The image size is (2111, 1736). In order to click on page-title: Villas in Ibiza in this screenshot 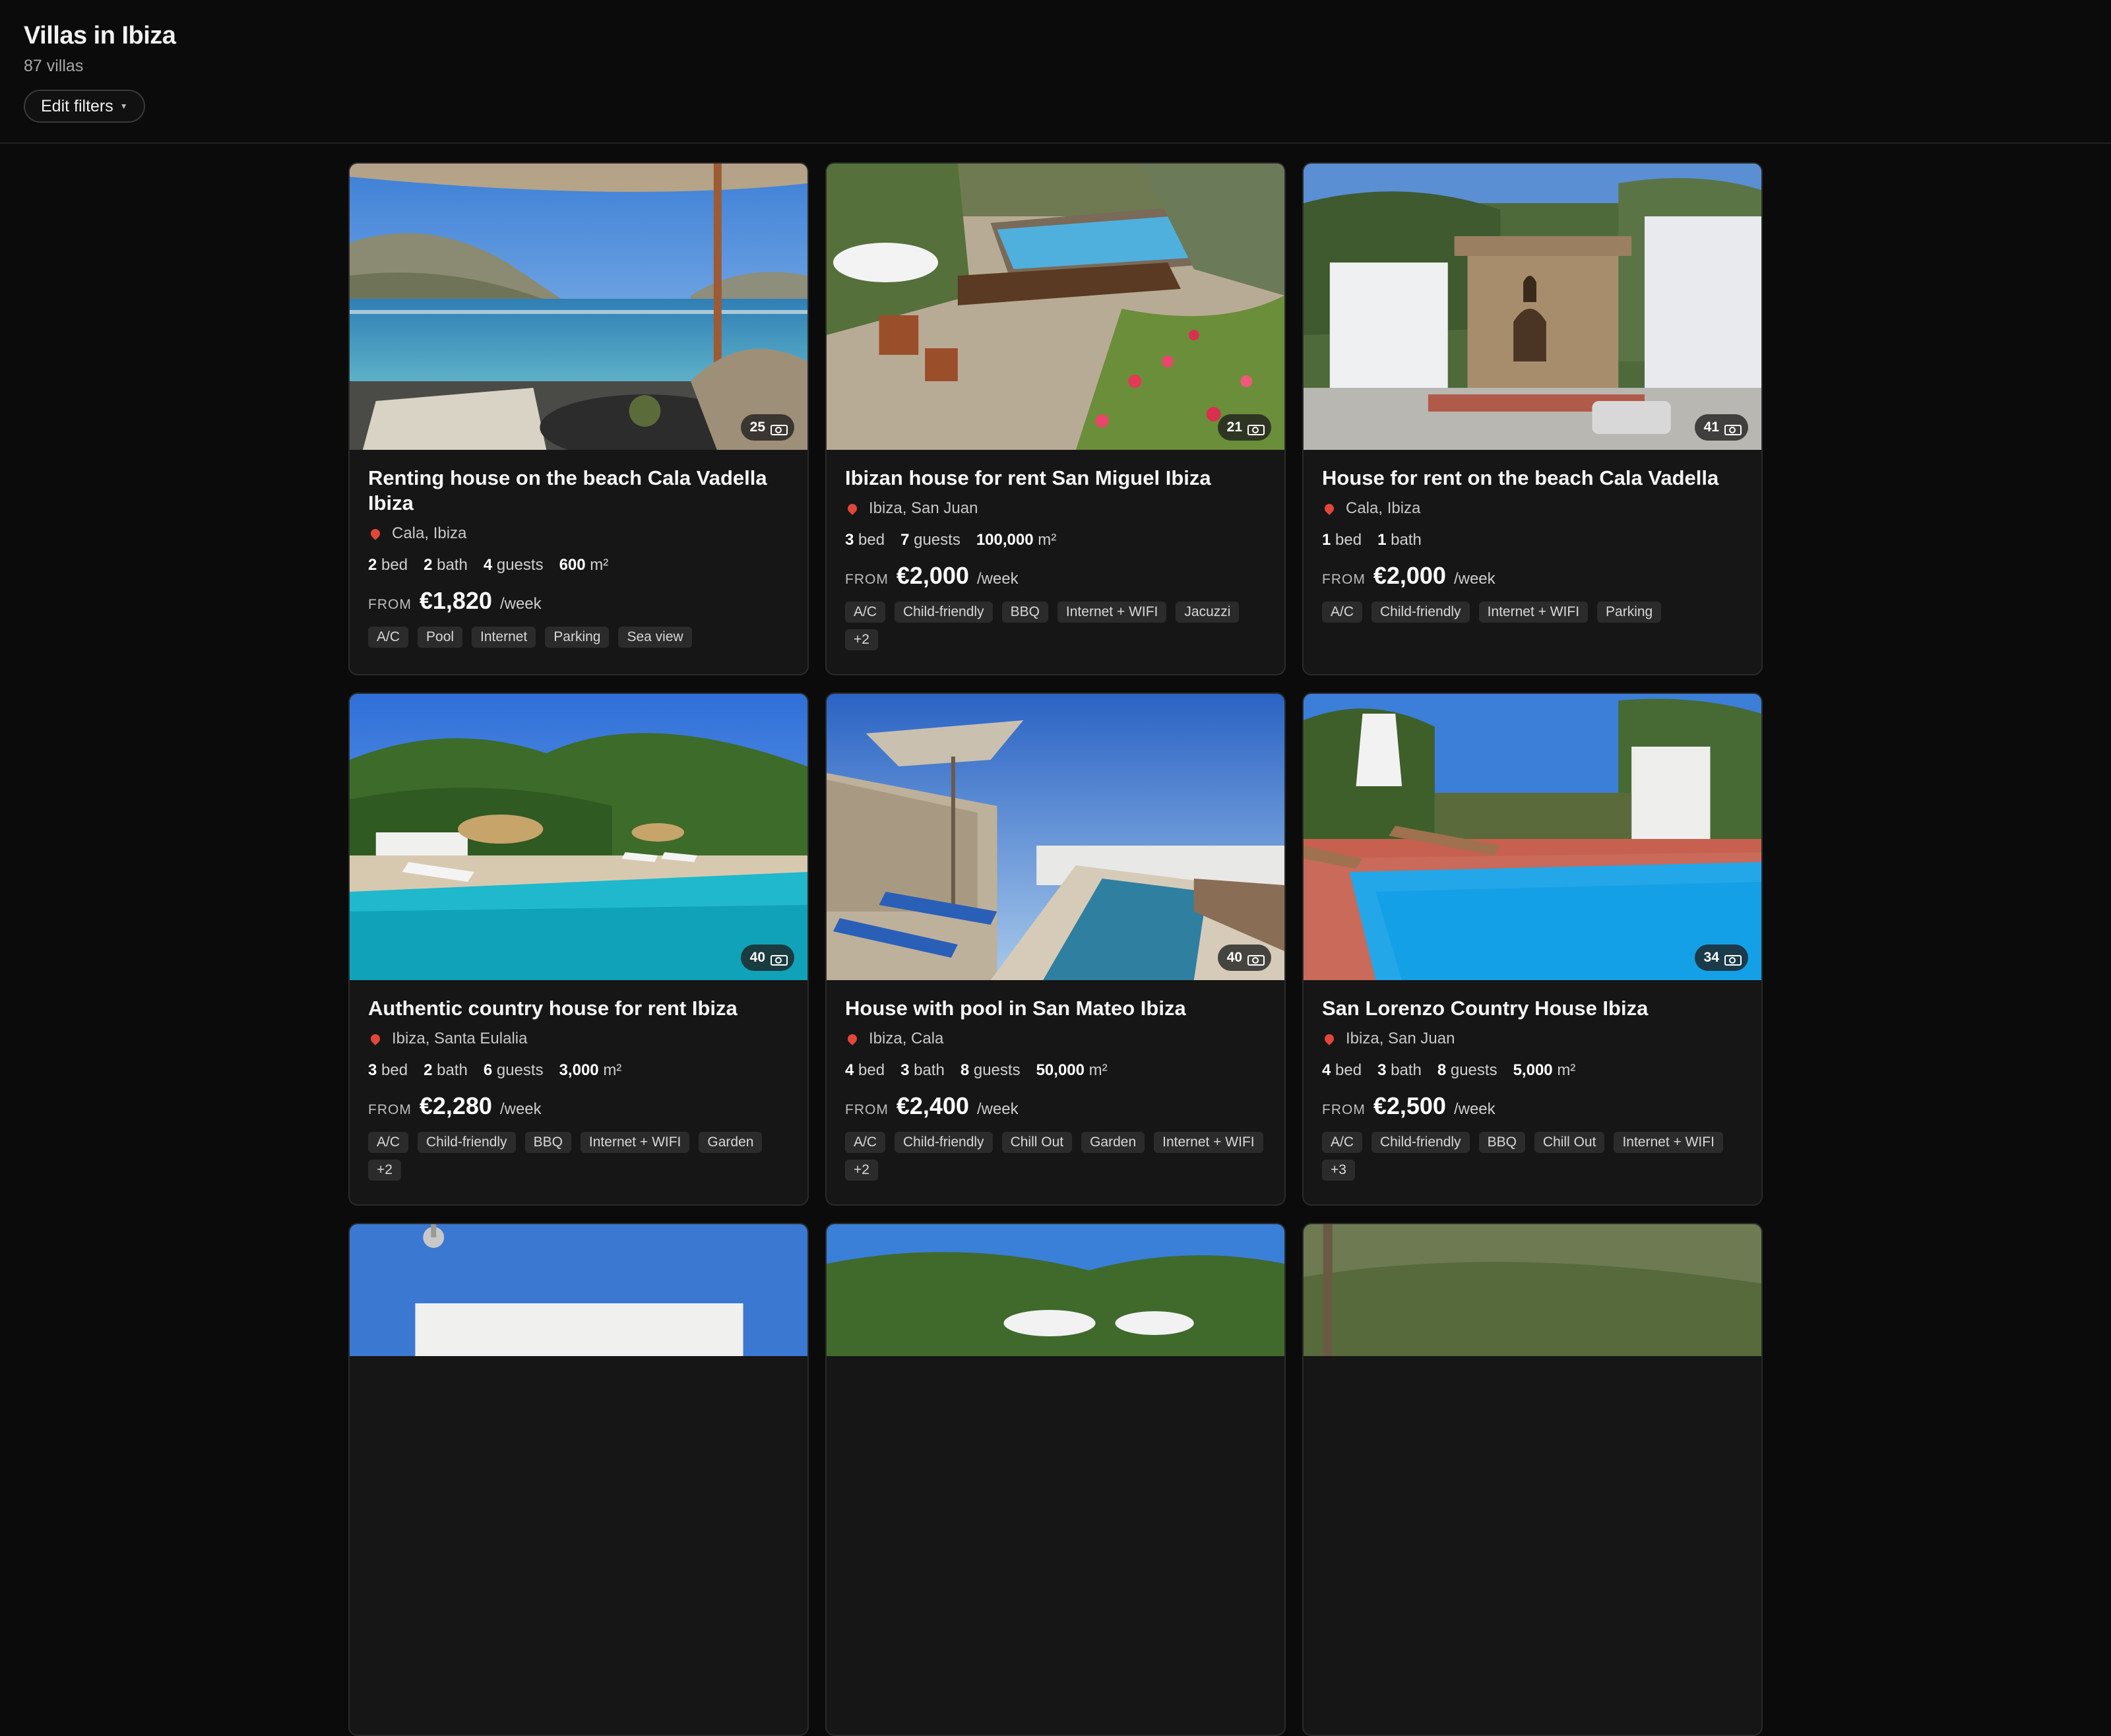, I will do `click(100, 35)`.